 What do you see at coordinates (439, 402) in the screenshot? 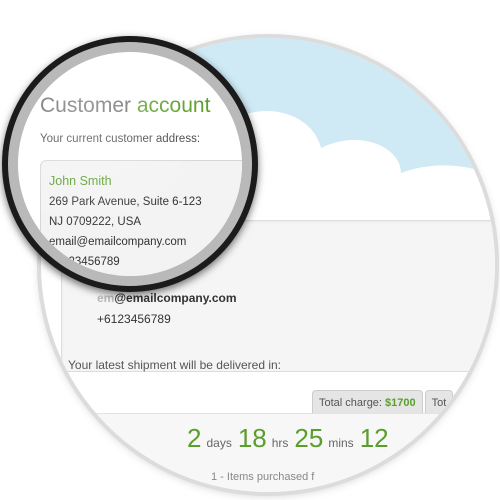
I see `tab-second: Tot` at bounding box center [439, 402].